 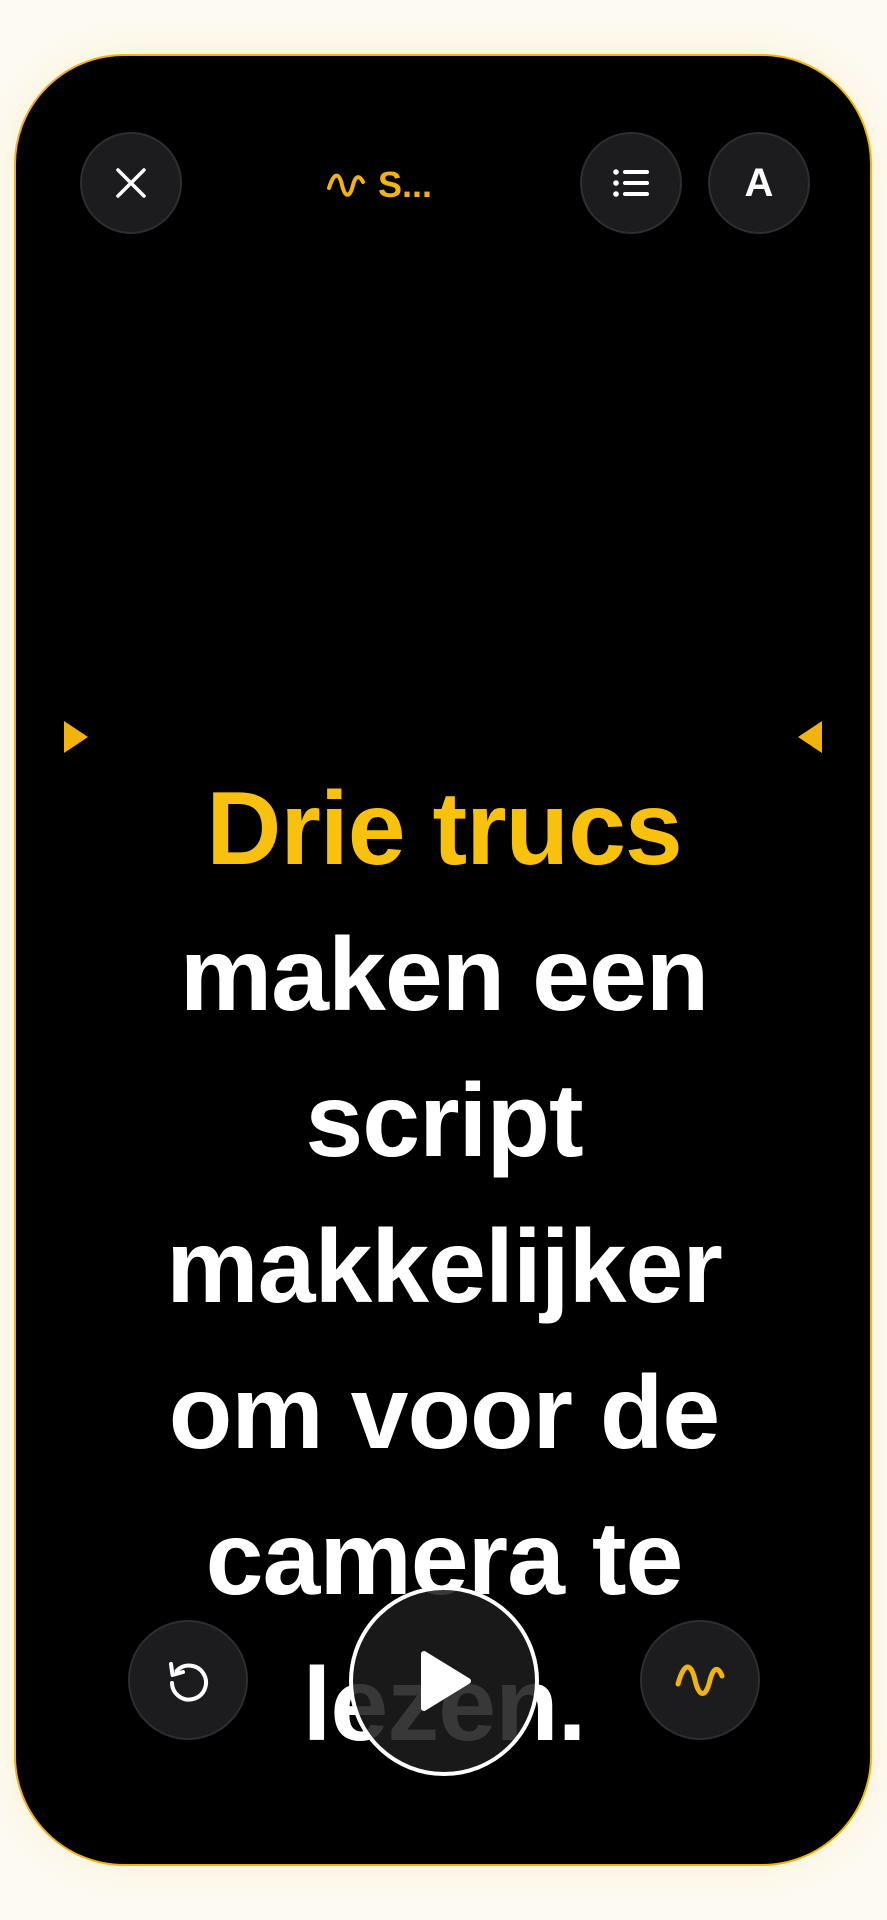 I want to click on list-icon, so click(x=631, y=183).